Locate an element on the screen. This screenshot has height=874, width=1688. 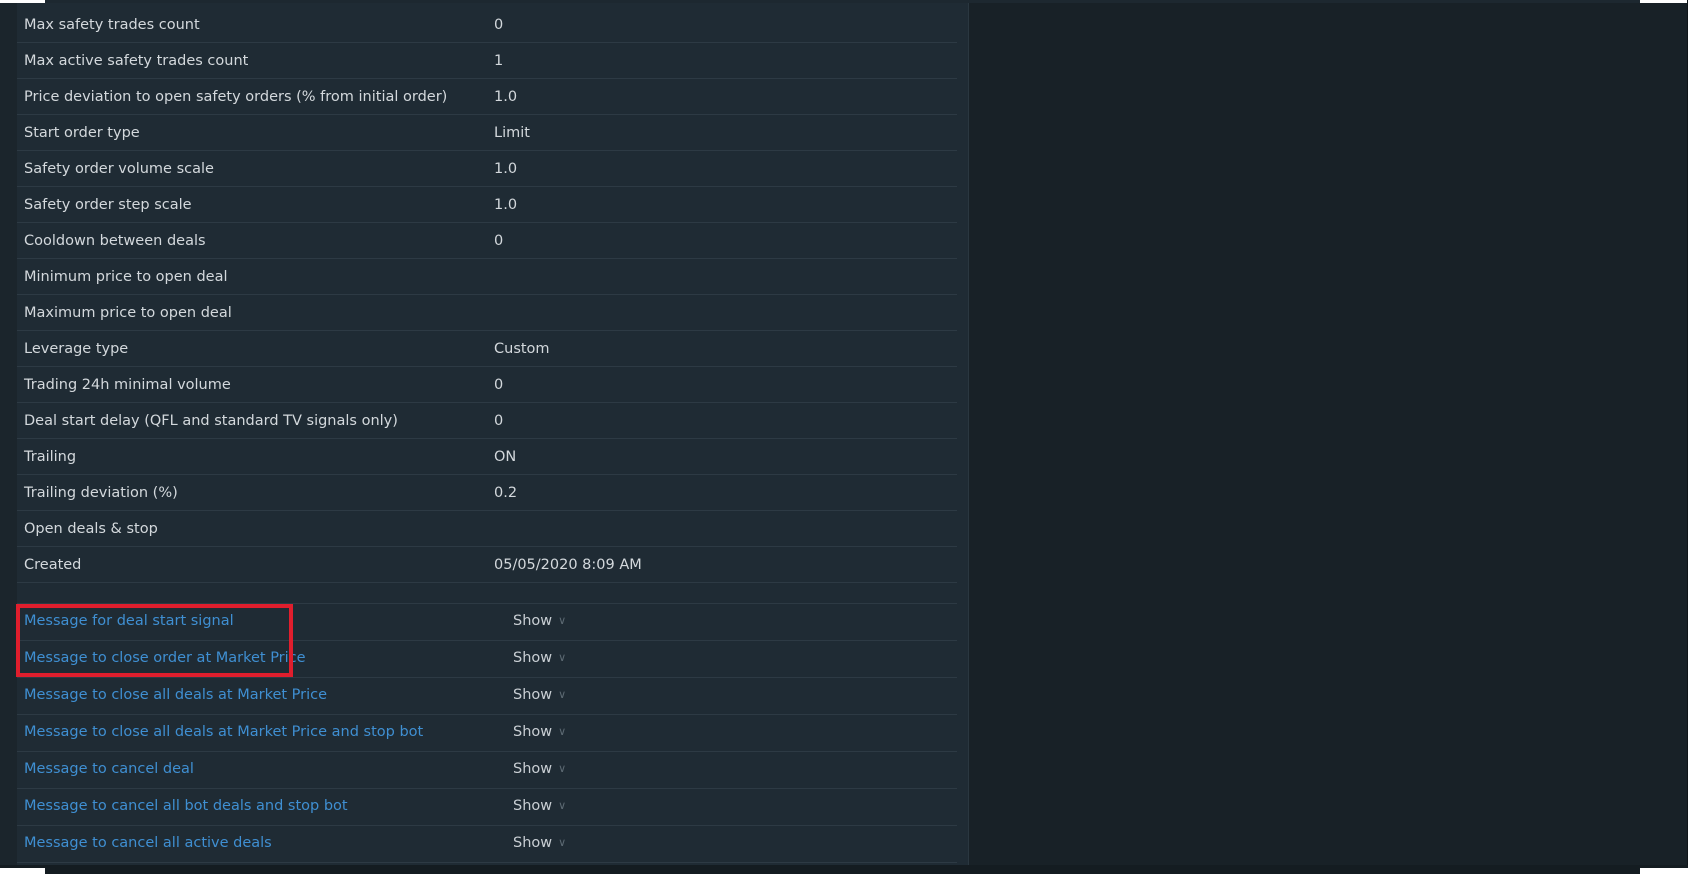
table-row: Max active safety trades count 1 is located at coordinates (487, 61).